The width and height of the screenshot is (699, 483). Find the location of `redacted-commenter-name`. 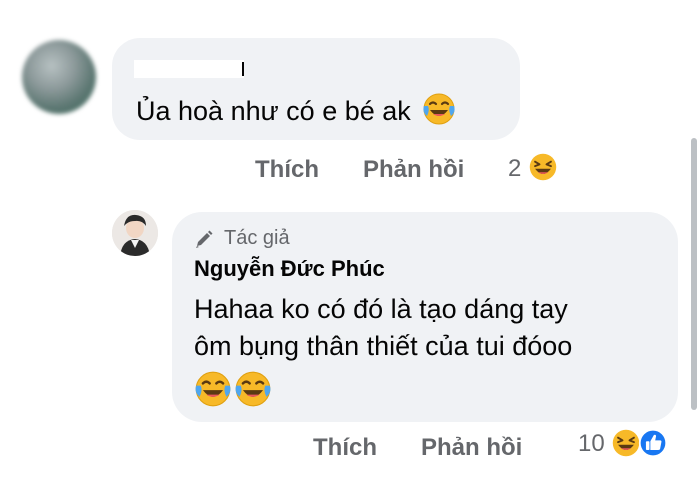

redacted-commenter-name is located at coordinates (189, 69).